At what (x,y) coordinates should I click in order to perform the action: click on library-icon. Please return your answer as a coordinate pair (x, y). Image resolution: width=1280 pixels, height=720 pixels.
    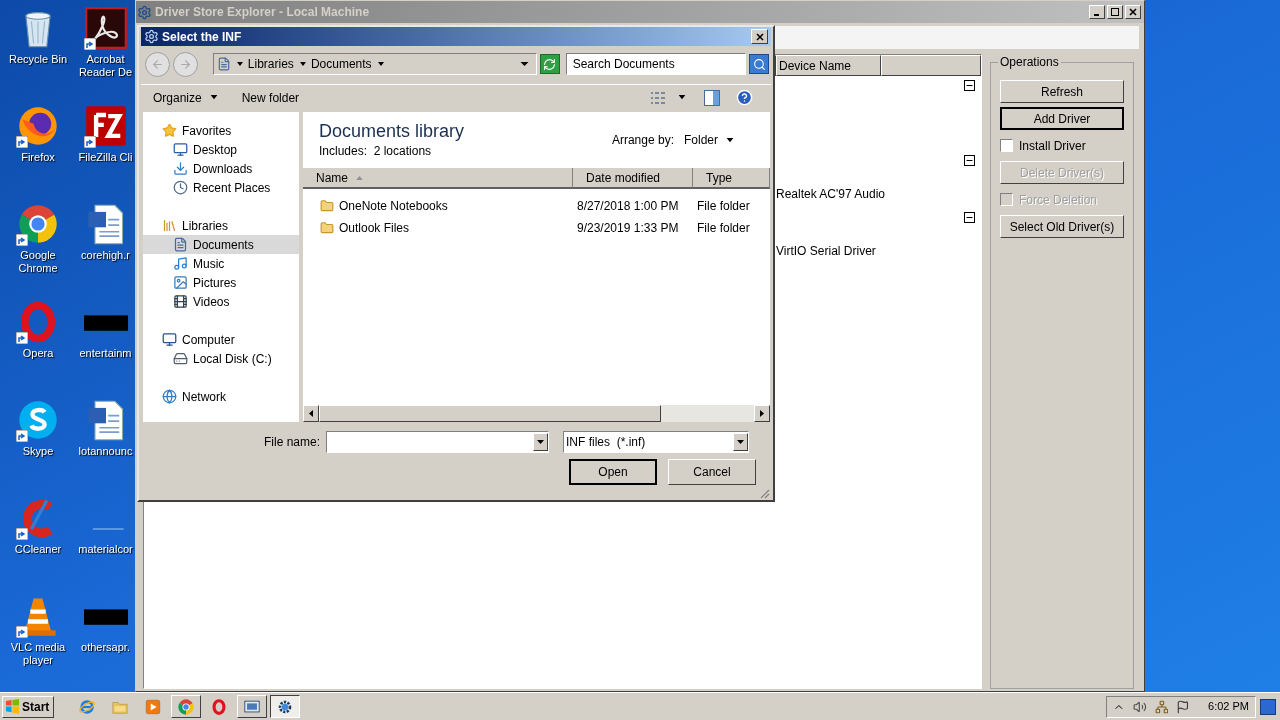
    Looking at the image, I should click on (169, 225).